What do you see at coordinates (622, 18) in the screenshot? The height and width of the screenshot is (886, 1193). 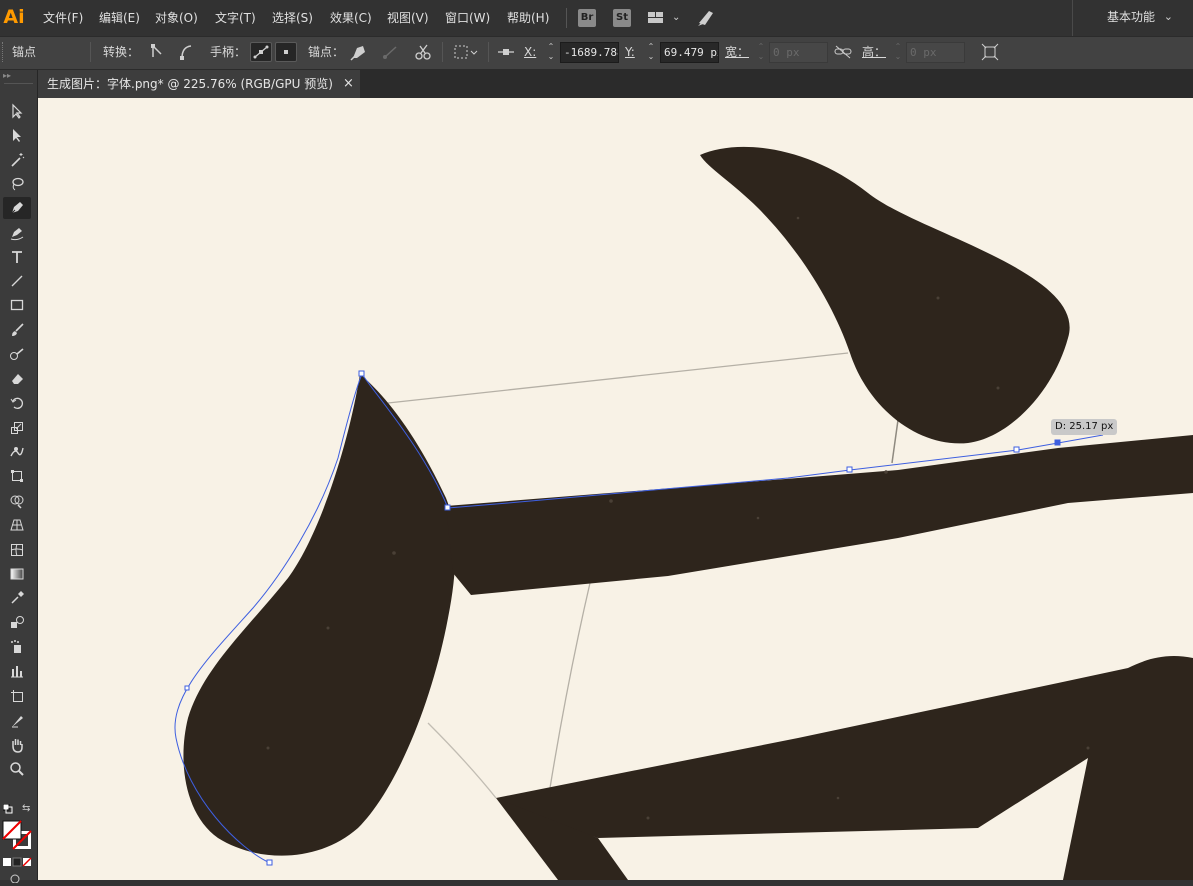 I see `stock-button: St` at bounding box center [622, 18].